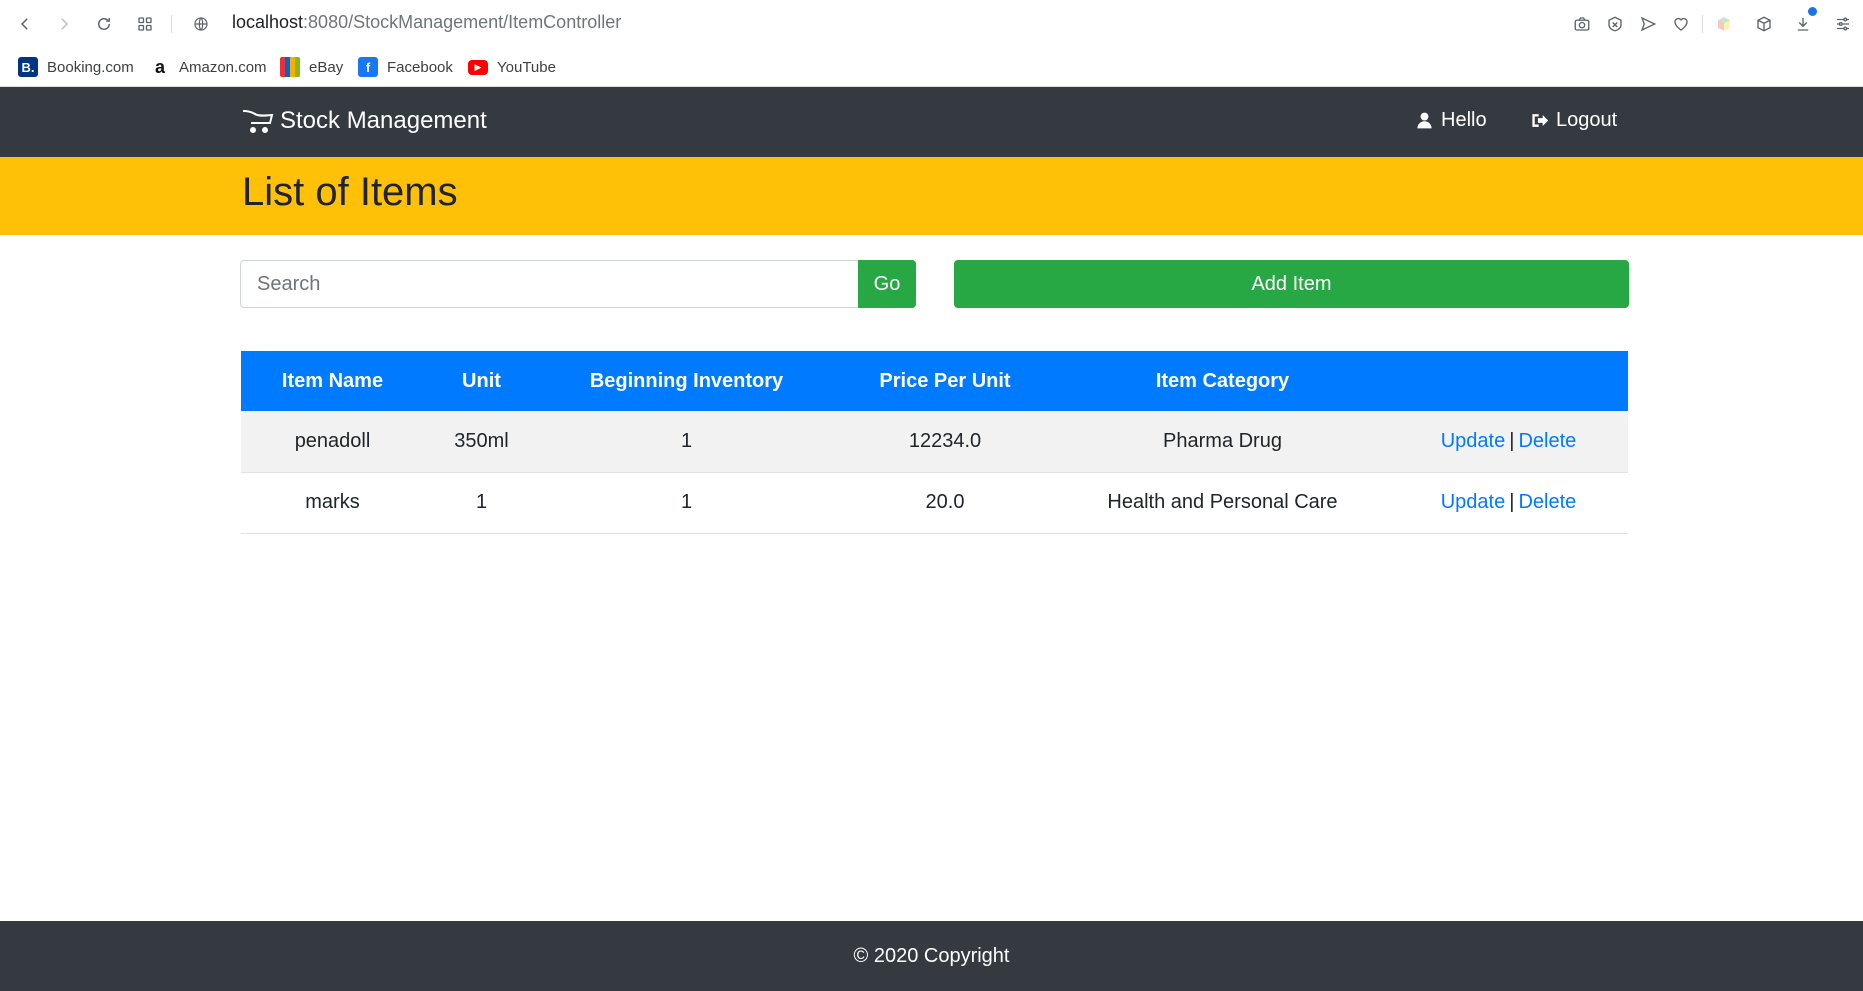 The width and height of the screenshot is (1863, 991). Describe the element at coordinates (1764, 24) in the screenshot. I see `box-icon` at that location.